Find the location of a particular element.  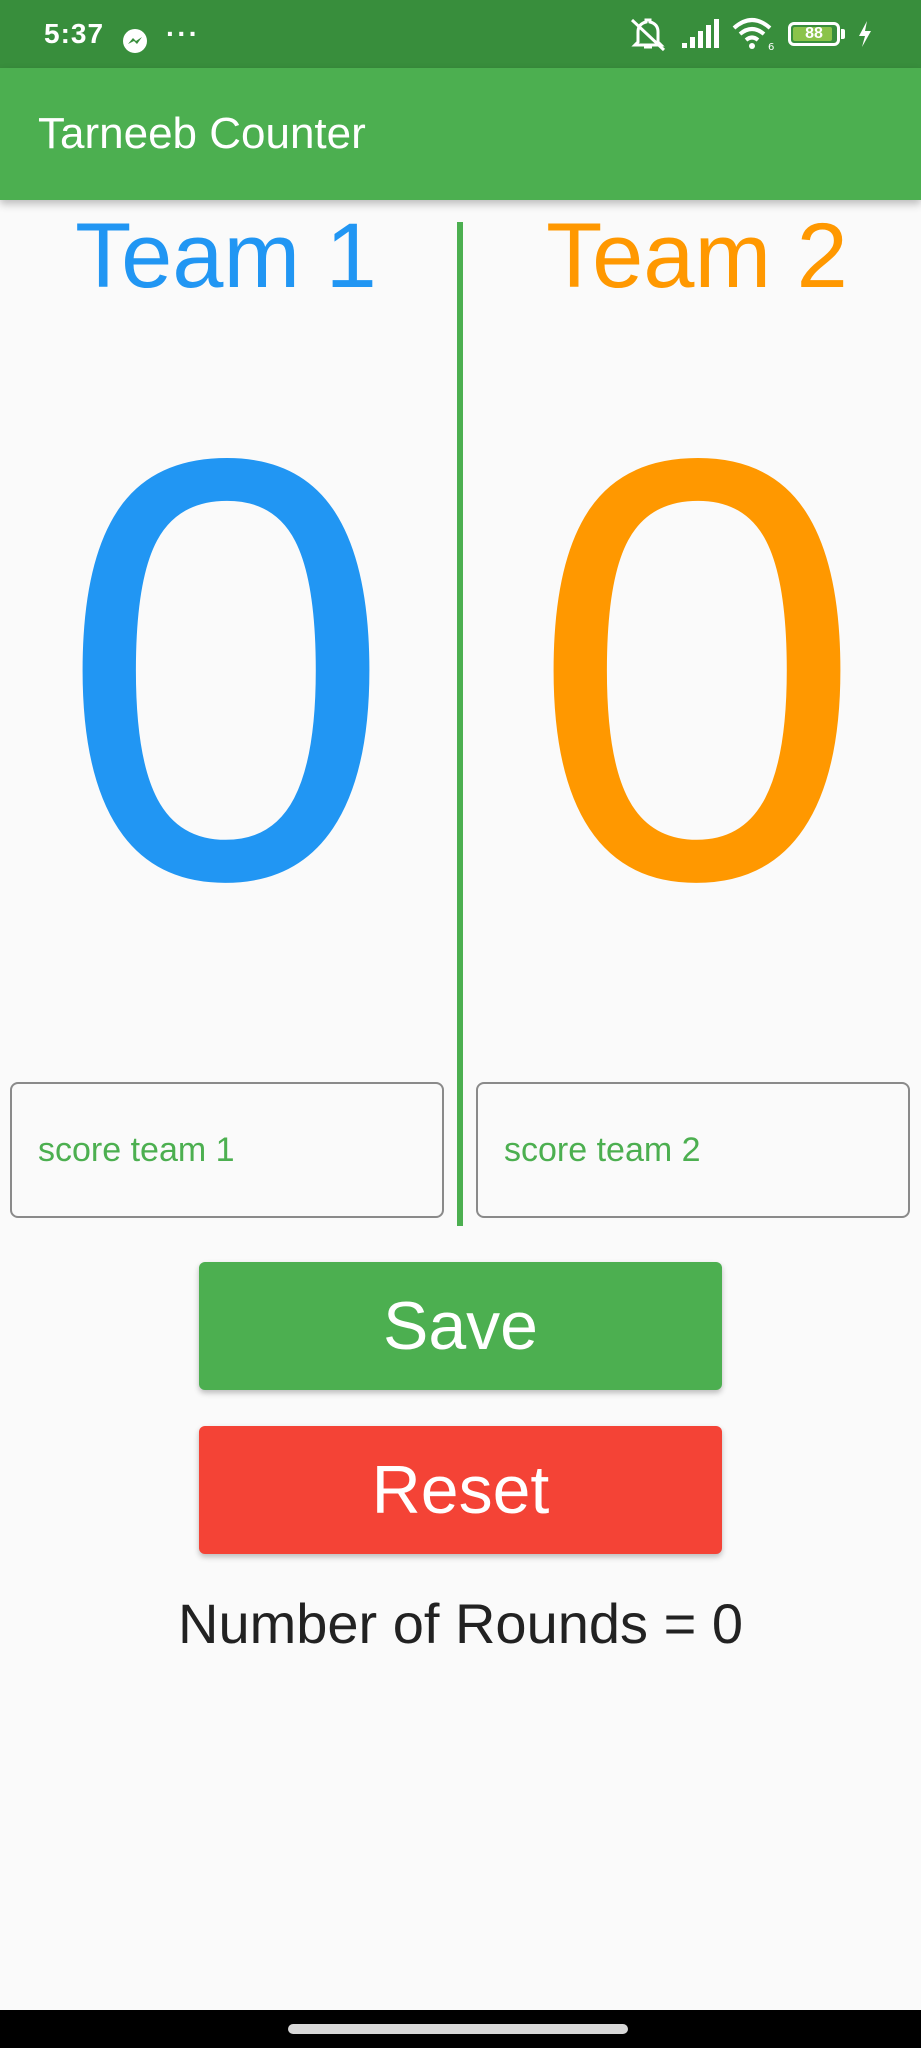

wifi-icon: 6 is located at coordinates (753, 35).